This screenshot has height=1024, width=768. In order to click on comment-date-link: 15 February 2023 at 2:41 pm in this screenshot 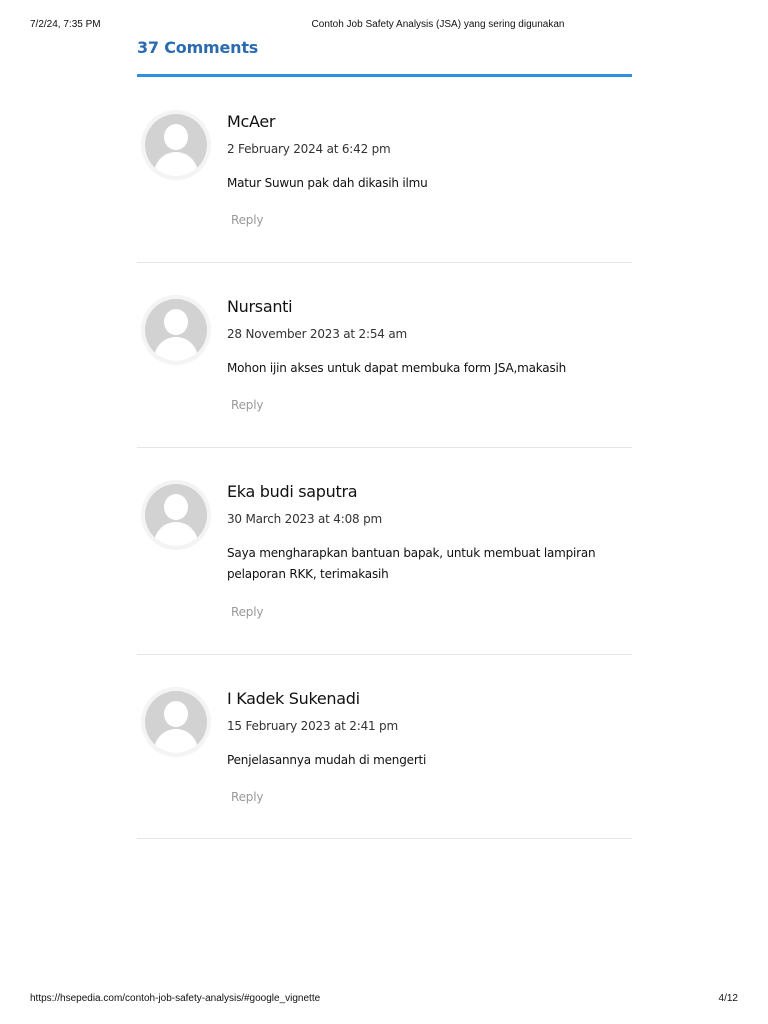, I will do `click(312, 726)`.